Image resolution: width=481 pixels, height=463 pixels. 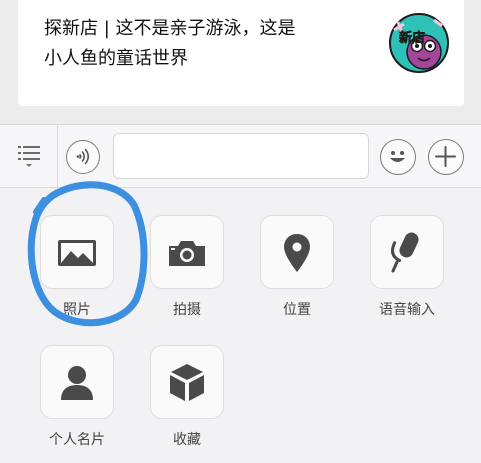 I want to click on camera-button, so click(x=187, y=252).